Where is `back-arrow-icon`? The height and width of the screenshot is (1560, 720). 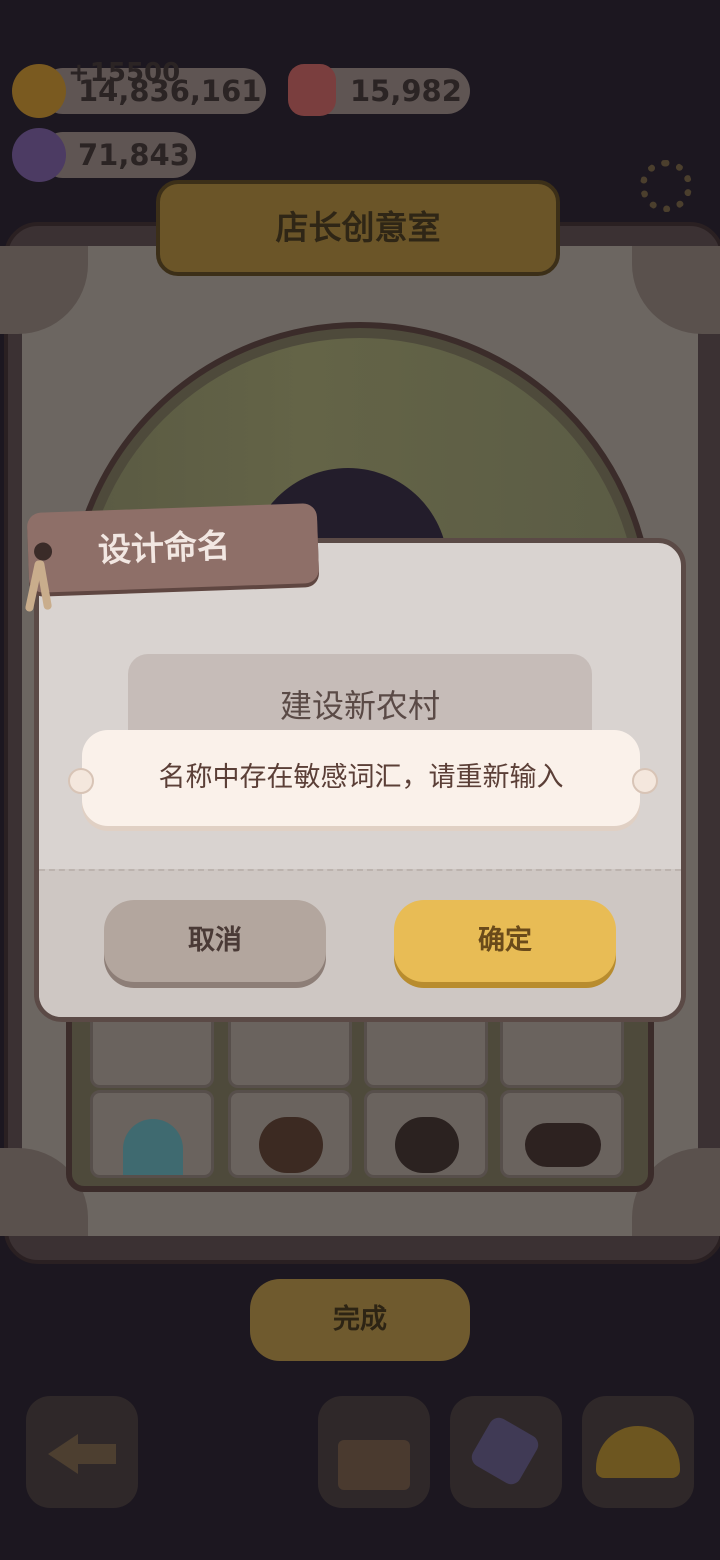 back-arrow-icon is located at coordinates (63, 1454).